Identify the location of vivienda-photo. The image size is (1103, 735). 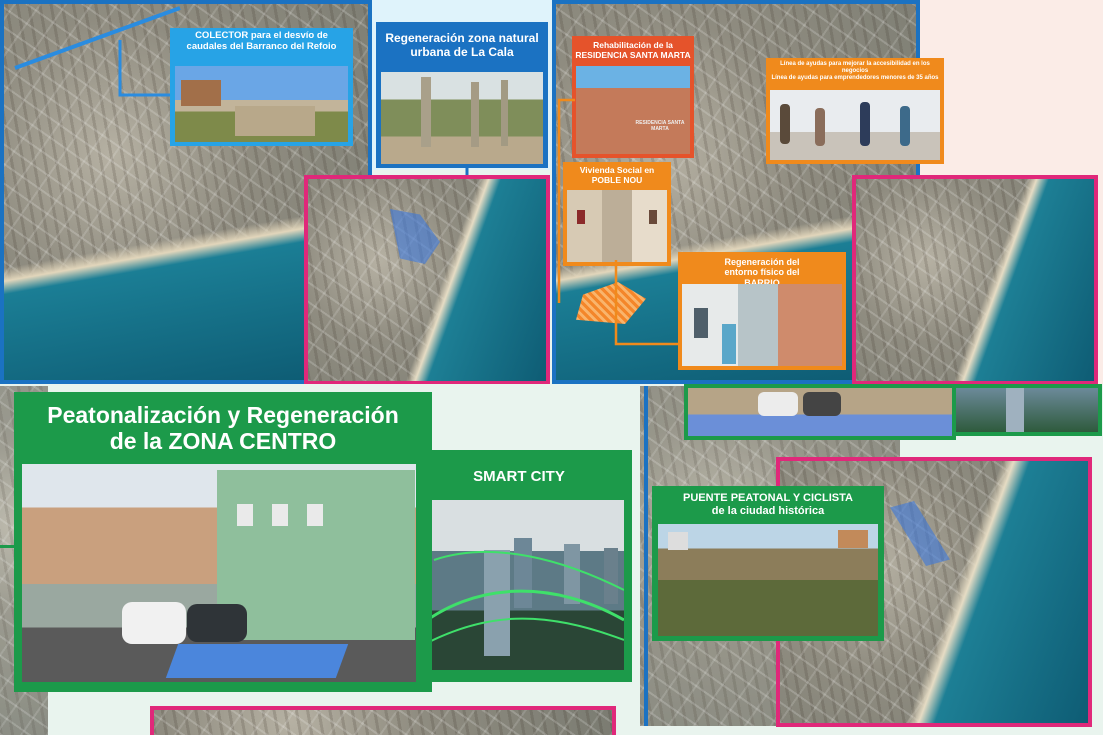
(617, 226).